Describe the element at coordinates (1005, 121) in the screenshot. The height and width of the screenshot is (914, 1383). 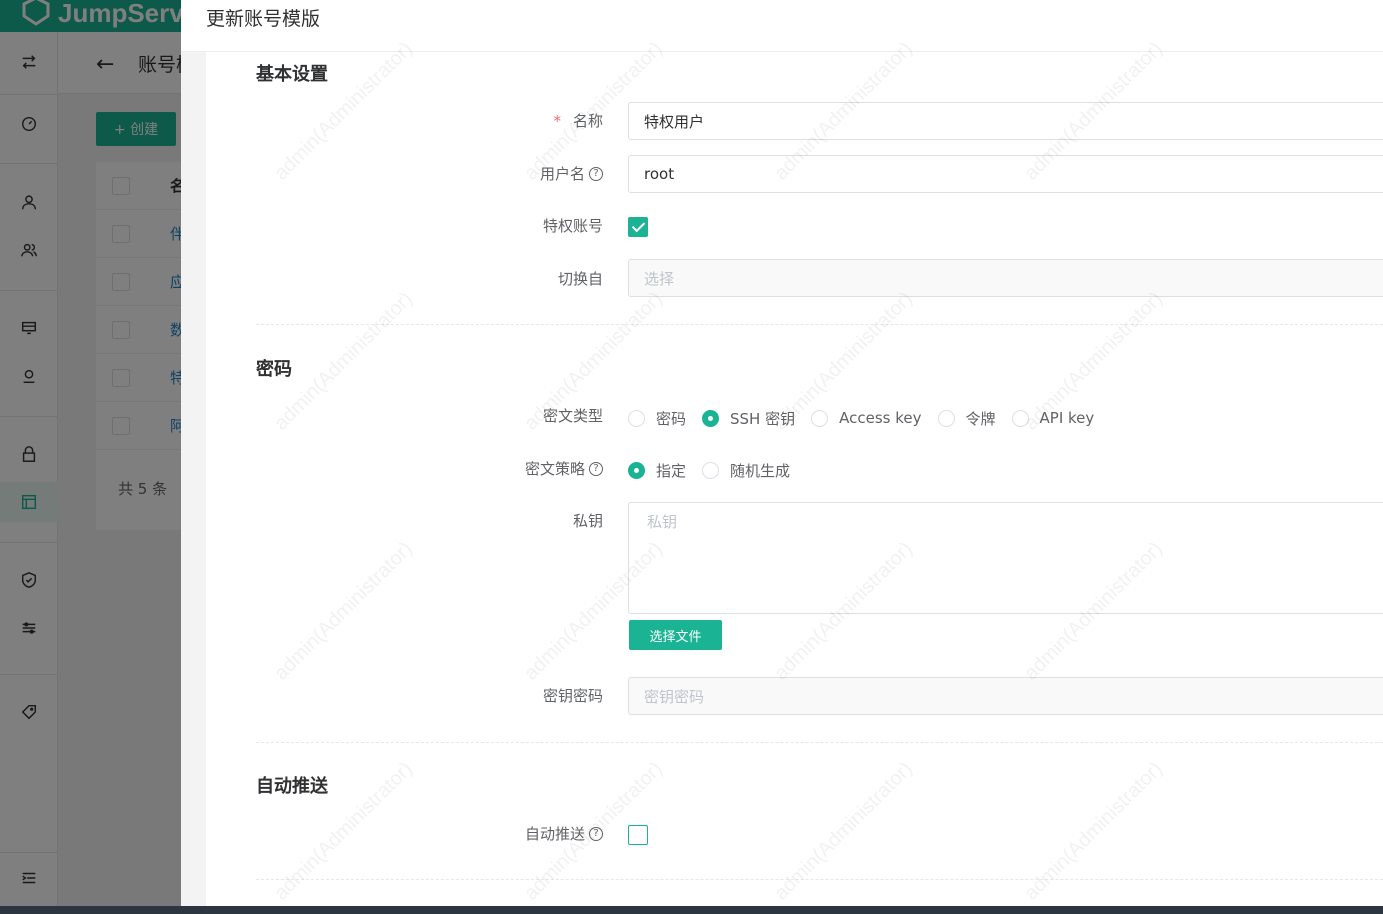
I see `name-input: 特权用户` at that location.